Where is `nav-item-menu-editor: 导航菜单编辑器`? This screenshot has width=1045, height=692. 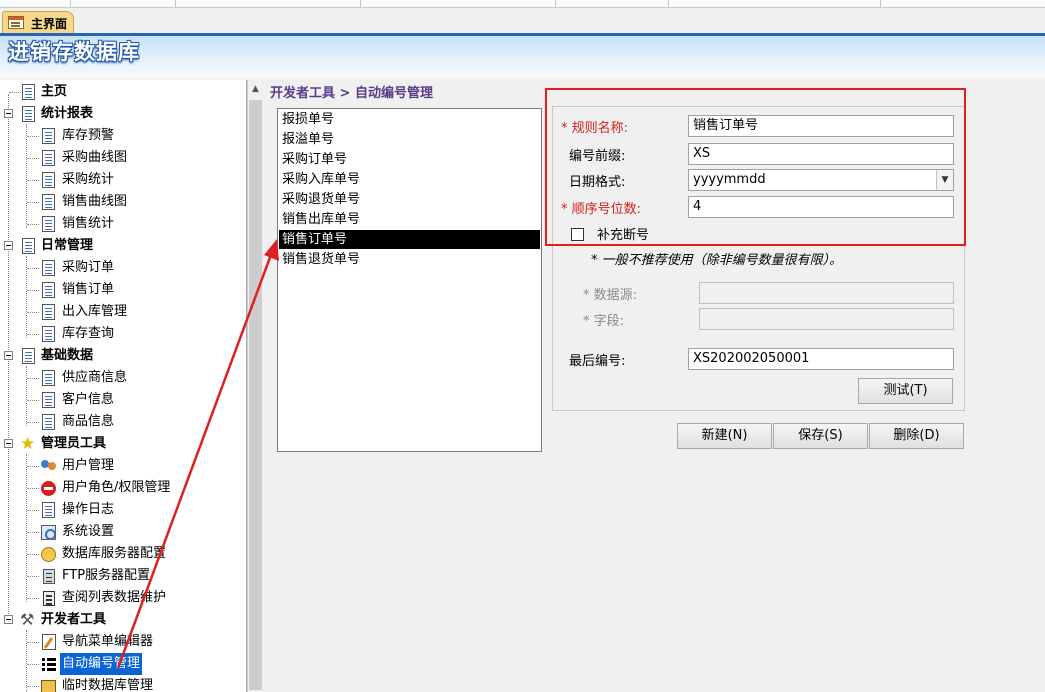
nav-item-menu-editor: 导航菜单编辑器 is located at coordinates (120, 642).